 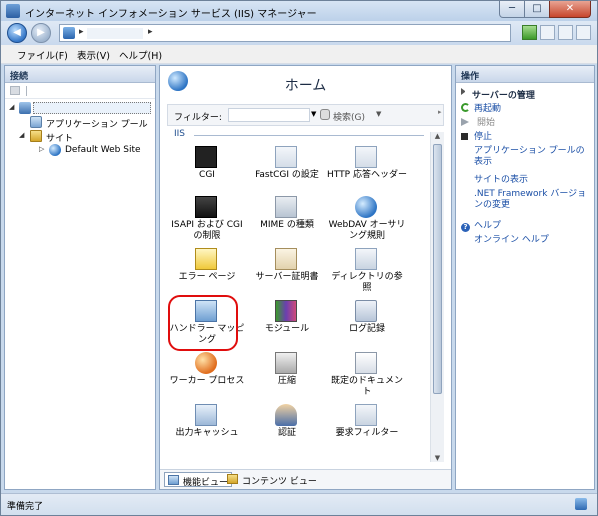 I want to click on minimize-icon: ─, so click(x=512, y=8).